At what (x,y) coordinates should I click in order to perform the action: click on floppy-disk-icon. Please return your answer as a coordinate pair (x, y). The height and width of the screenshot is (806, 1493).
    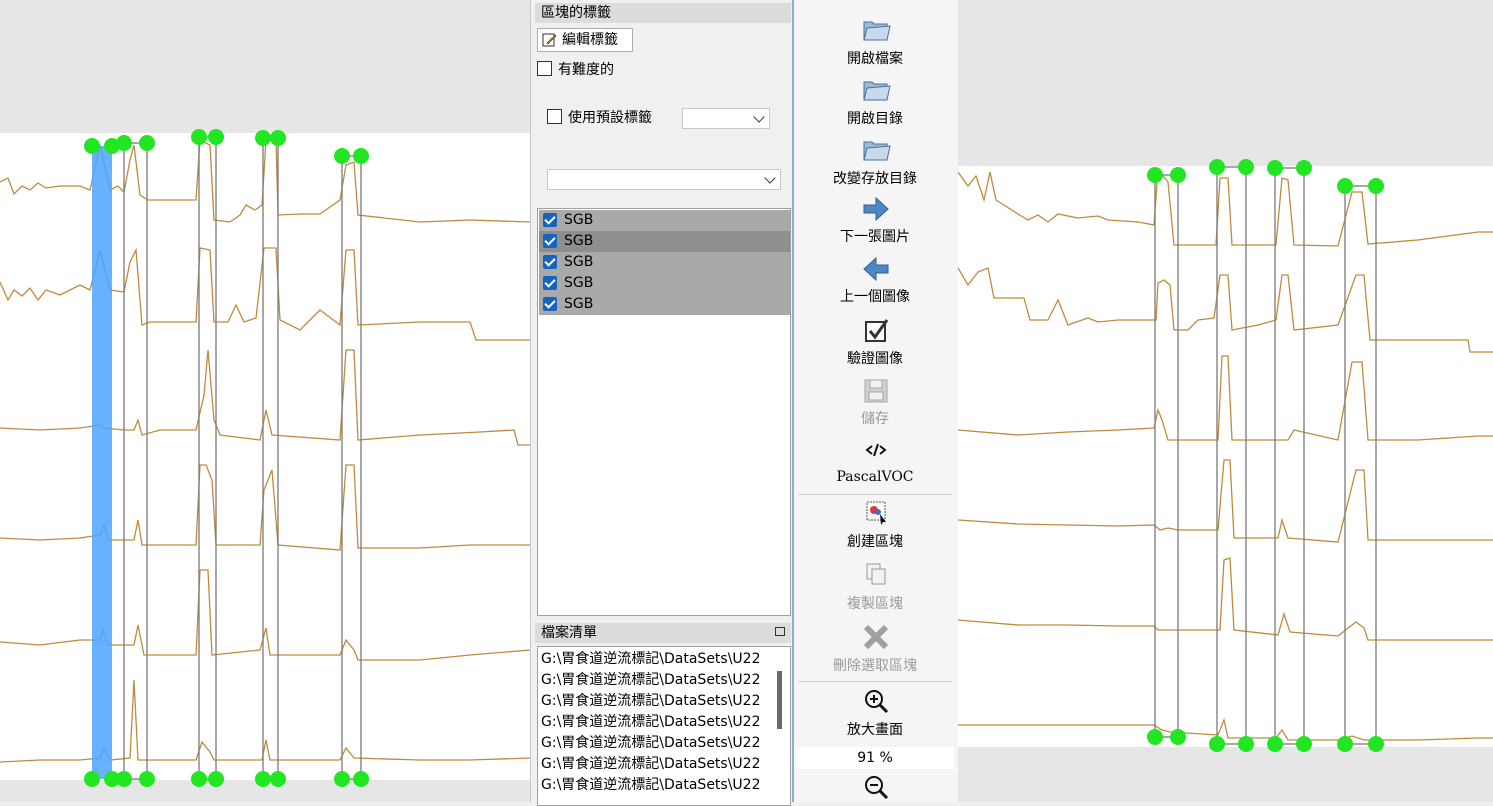
    Looking at the image, I should click on (876, 391).